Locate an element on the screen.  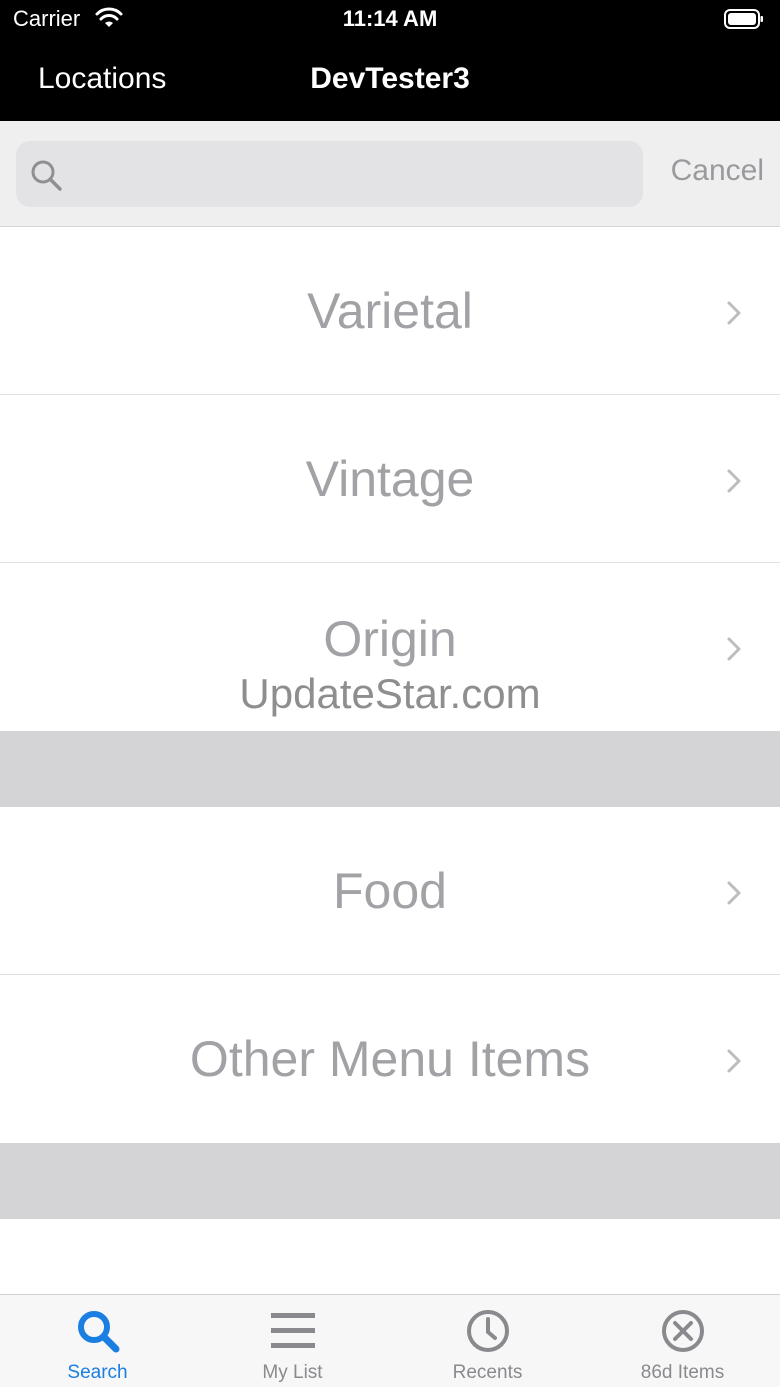
list-item-label: Origin is located at coordinates (390, 639).